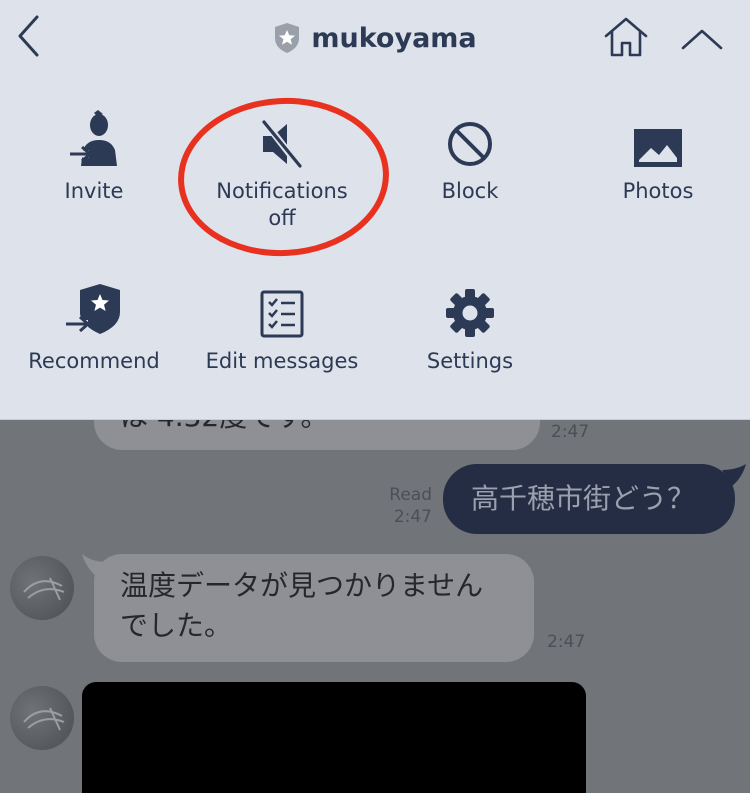 This screenshot has width=750, height=793. I want to click on read-receipt: Read 2:47, so click(405, 506).